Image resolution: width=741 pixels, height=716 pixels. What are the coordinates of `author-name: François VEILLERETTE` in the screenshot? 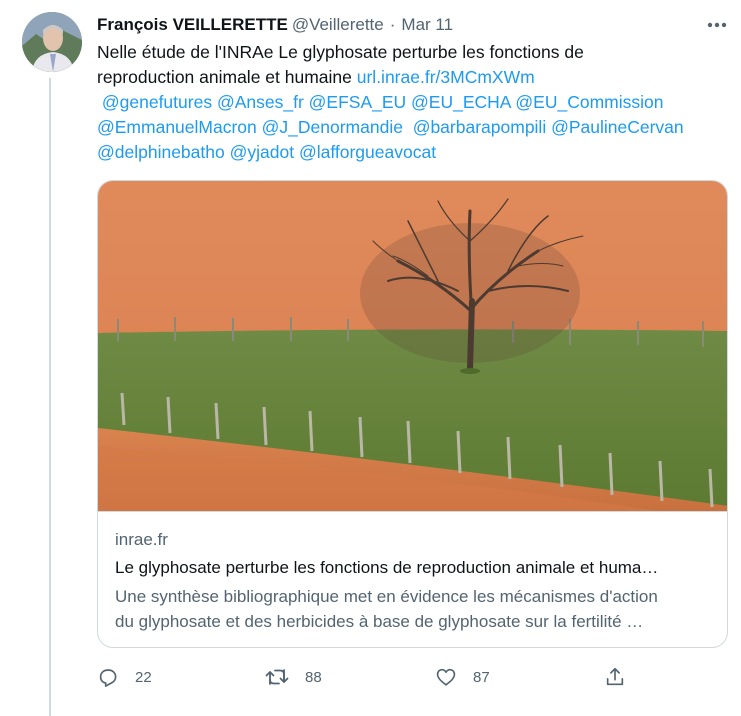 It's located at (192, 25).